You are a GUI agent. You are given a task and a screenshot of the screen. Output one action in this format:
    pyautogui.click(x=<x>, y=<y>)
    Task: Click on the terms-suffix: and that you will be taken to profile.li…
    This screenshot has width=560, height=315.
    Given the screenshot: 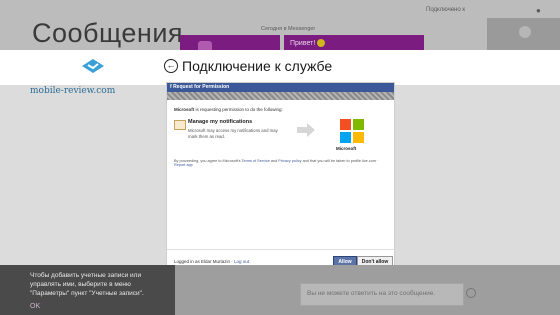 What is the action you would take?
    pyautogui.click(x=340, y=161)
    